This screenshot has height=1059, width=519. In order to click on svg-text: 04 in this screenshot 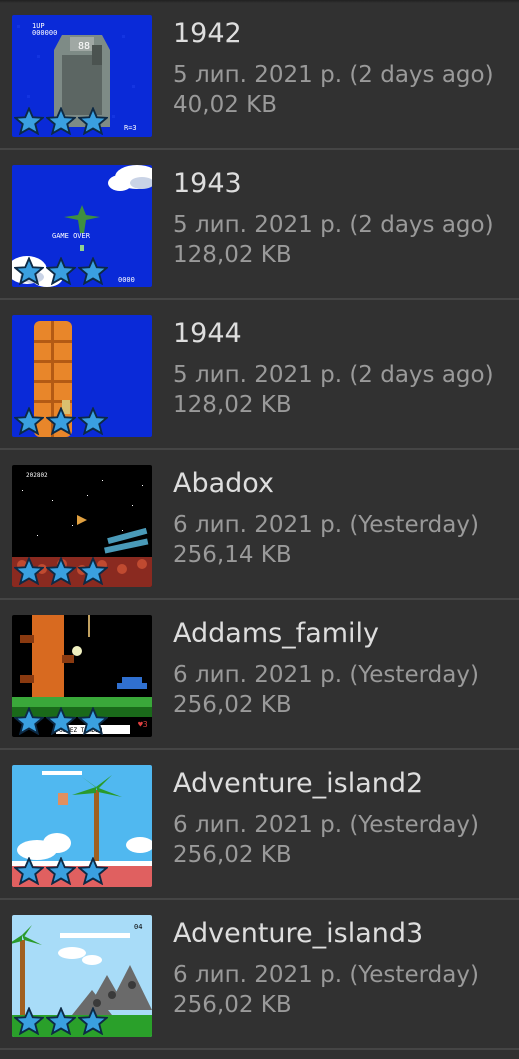, I will do `click(138, 927)`.